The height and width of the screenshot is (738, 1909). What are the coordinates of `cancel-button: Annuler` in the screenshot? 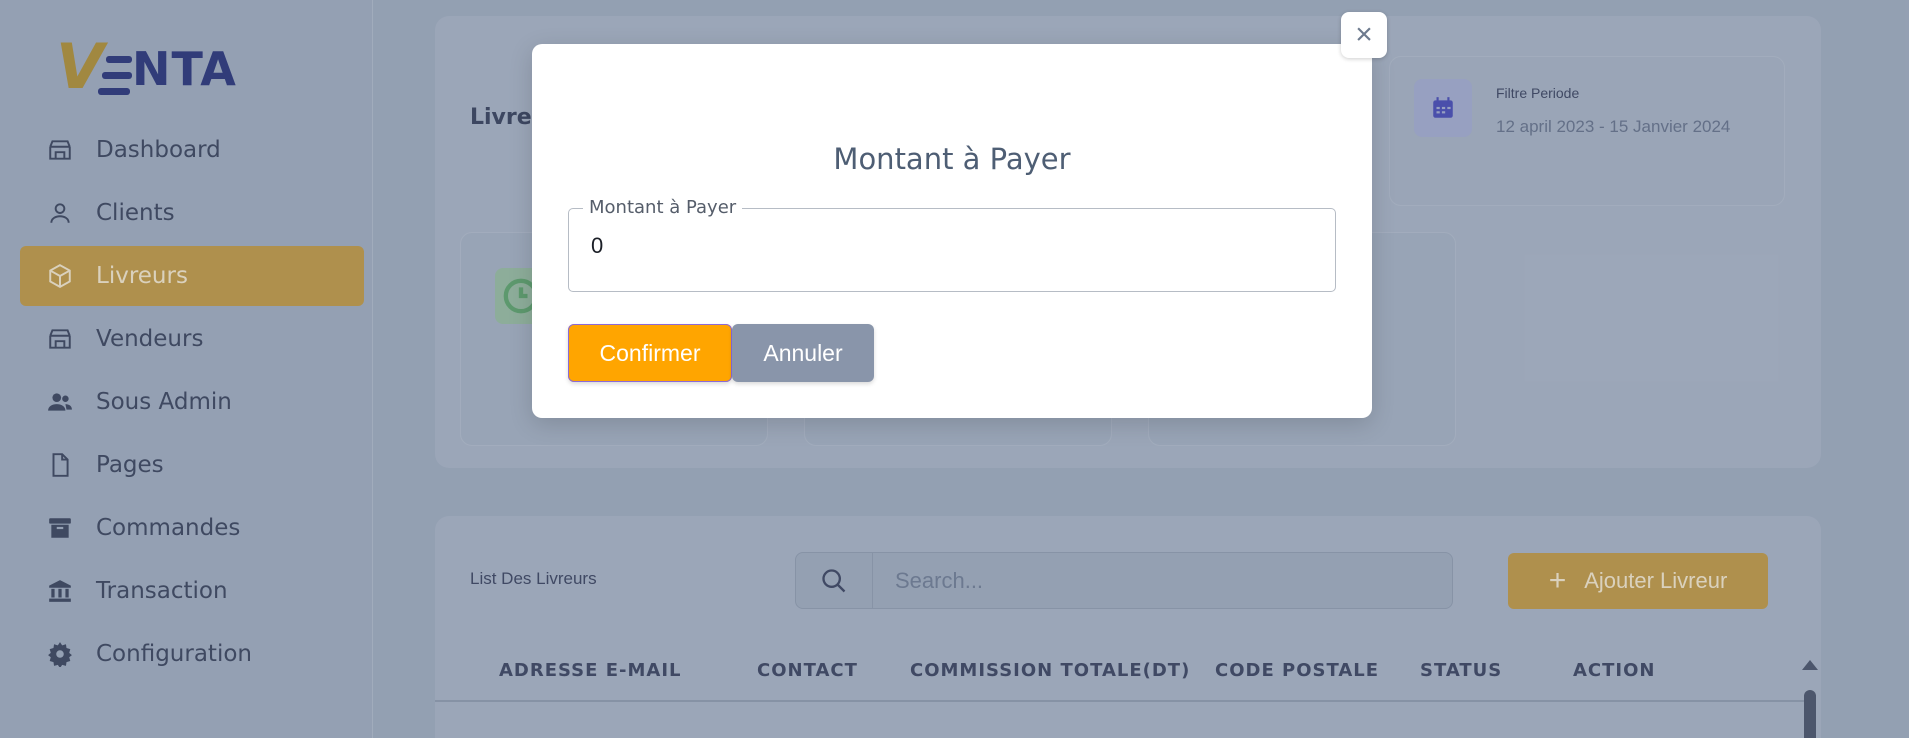 It's located at (803, 353).